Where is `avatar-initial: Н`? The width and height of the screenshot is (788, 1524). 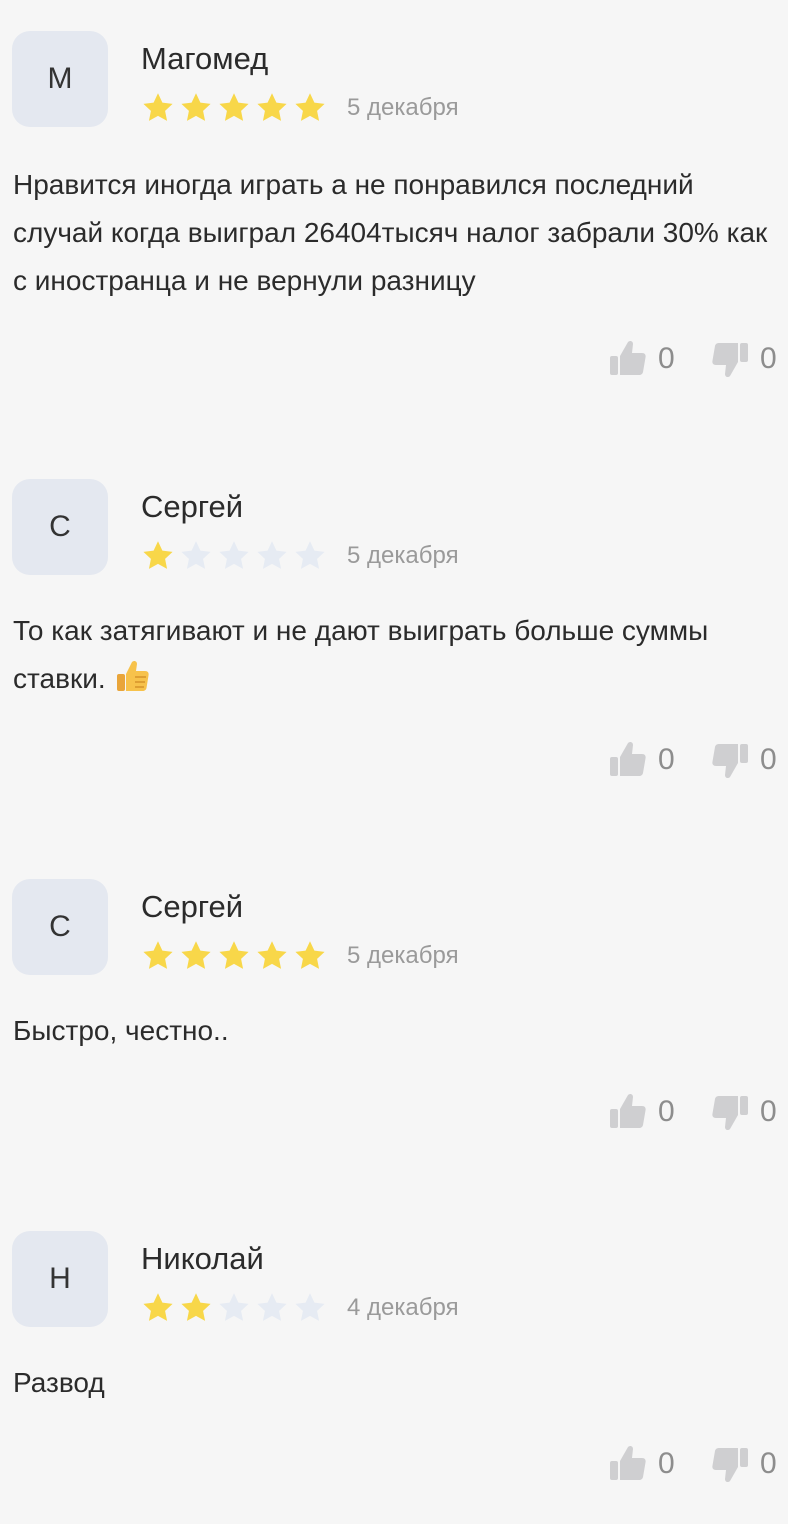
avatar-initial: Н is located at coordinates (60, 1278).